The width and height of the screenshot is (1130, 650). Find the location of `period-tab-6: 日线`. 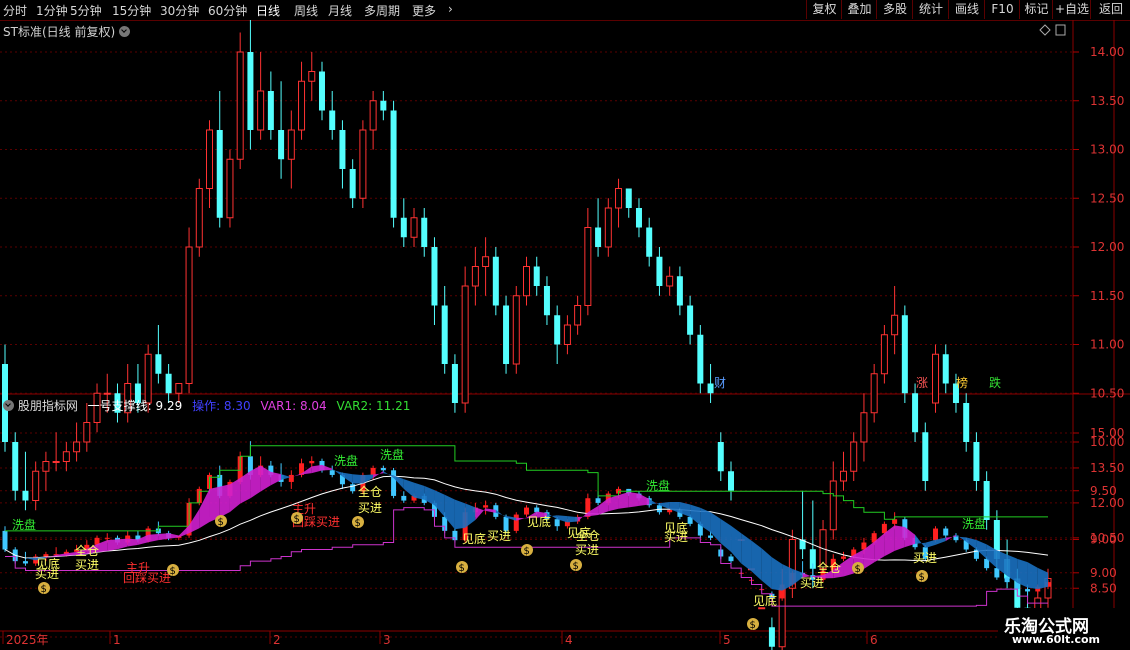

period-tab-6: 日线 is located at coordinates (268, 10).